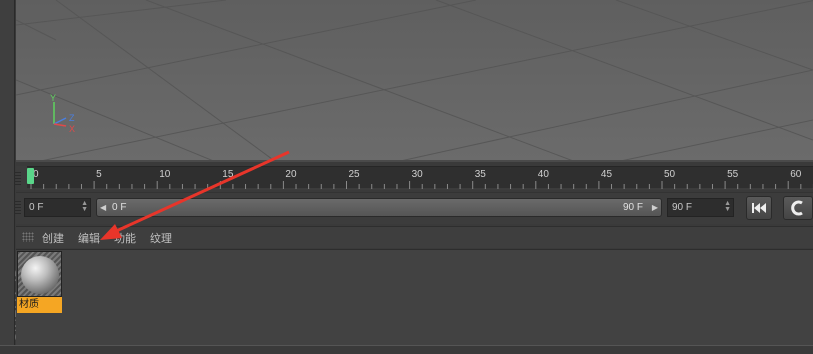  I want to click on record-button, so click(798, 208).